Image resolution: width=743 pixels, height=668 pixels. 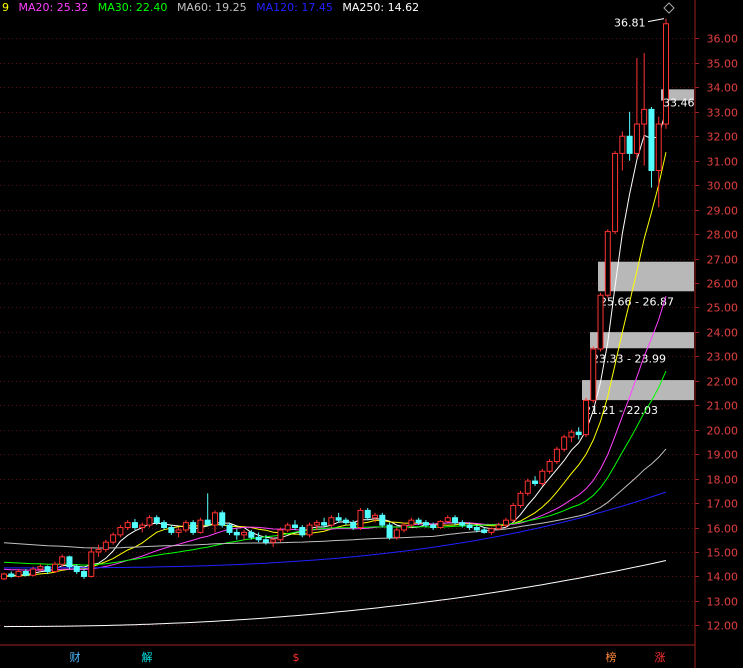 I want to click on y-tick-label: 12.00, so click(x=723, y=626).